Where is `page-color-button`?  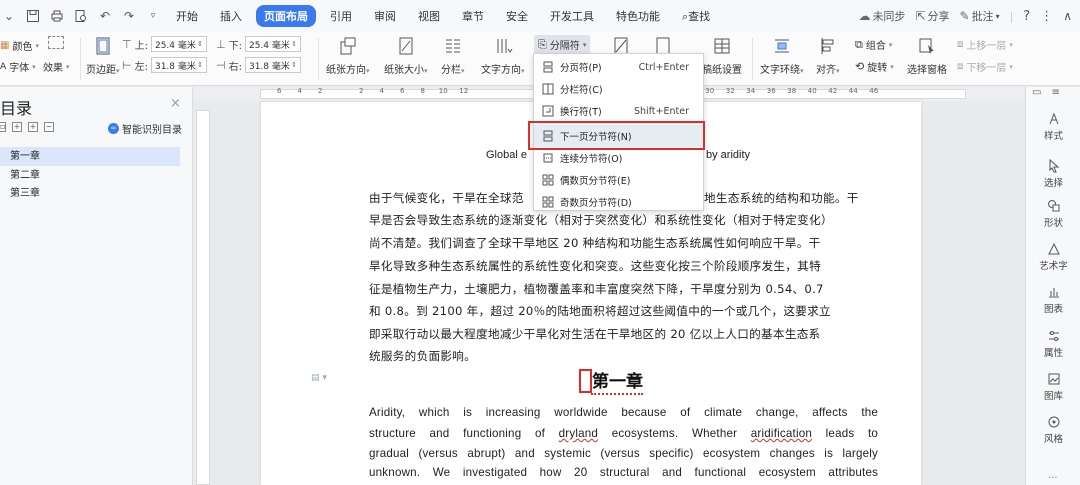
page-color-button is located at coordinates (56, 42).